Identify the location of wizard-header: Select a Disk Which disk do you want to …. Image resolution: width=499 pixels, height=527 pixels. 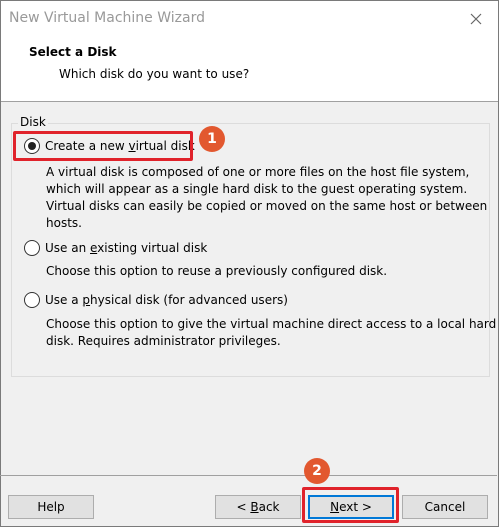
(249, 69).